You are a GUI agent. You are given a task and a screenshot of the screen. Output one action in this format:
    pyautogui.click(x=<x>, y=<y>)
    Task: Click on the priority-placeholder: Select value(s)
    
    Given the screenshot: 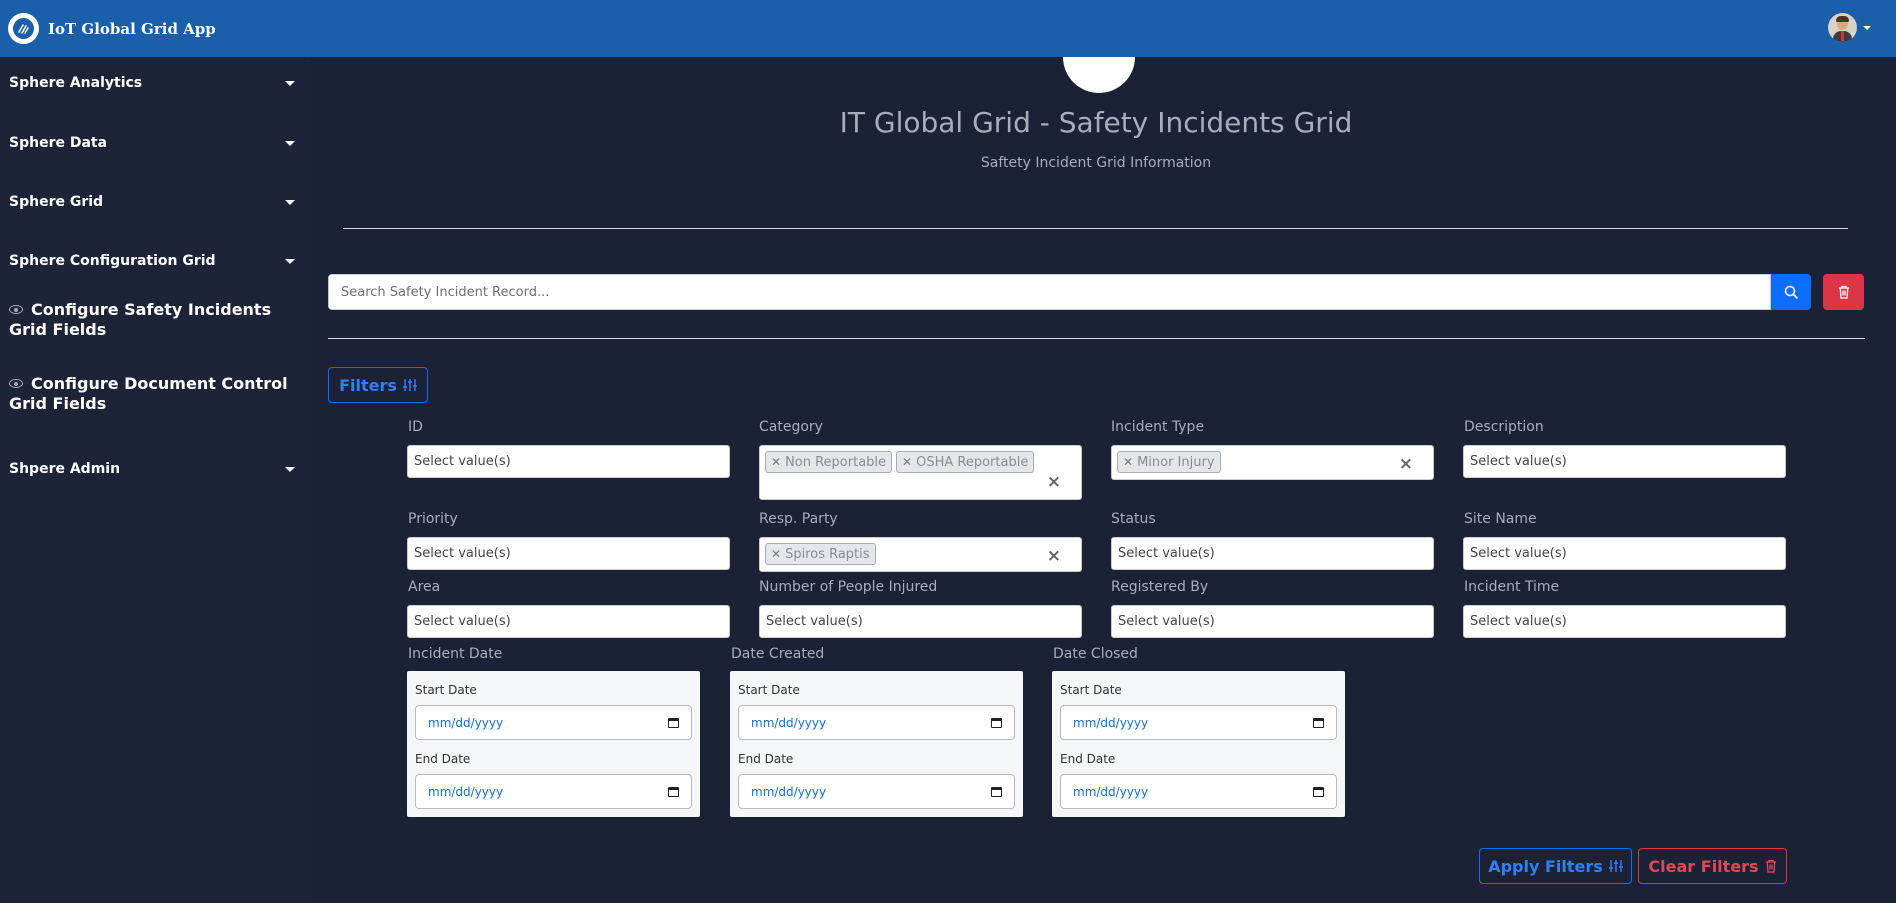 What is the action you would take?
    pyautogui.click(x=462, y=553)
    